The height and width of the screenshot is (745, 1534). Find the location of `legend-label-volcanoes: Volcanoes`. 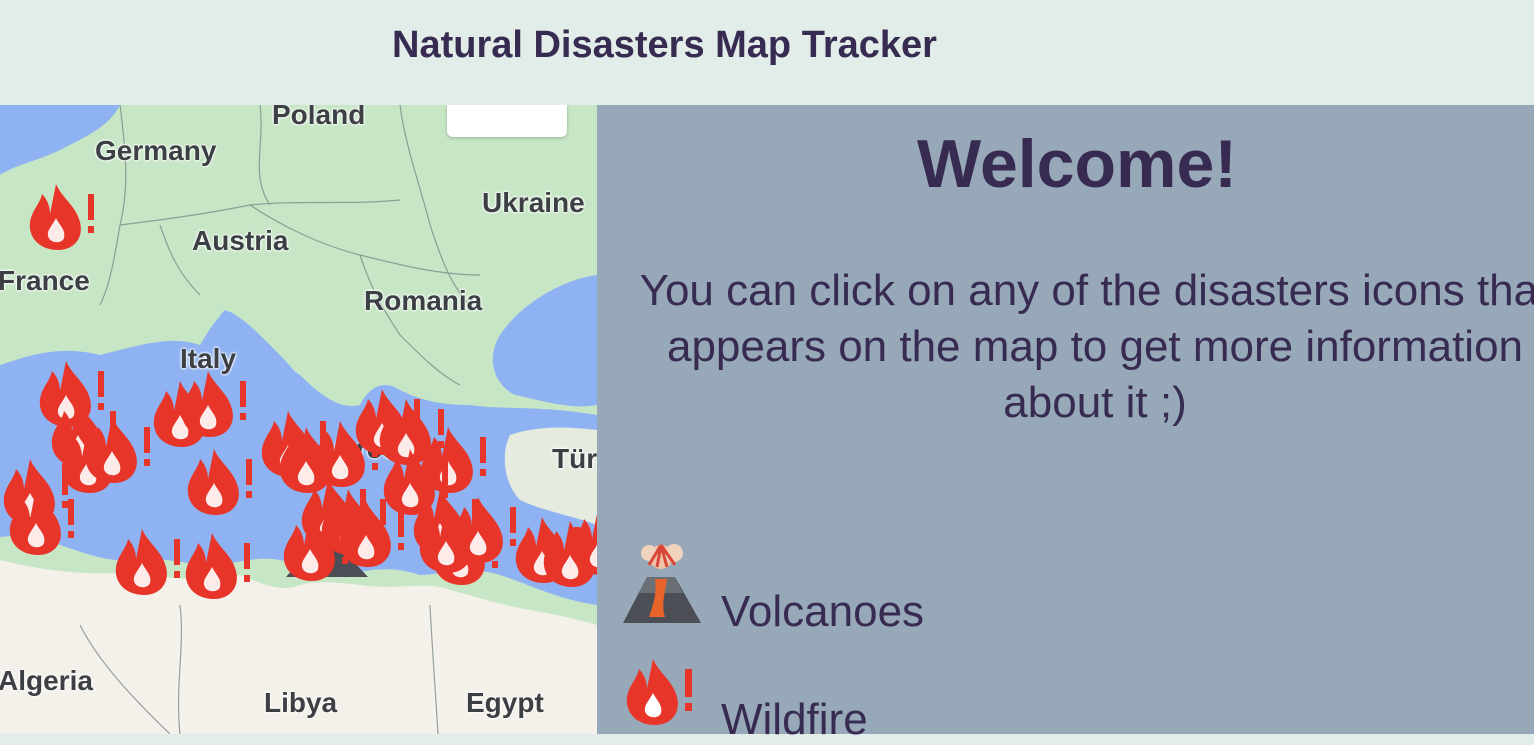

legend-label-volcanoes: Volcanoes is located at coordinates (823, 611).